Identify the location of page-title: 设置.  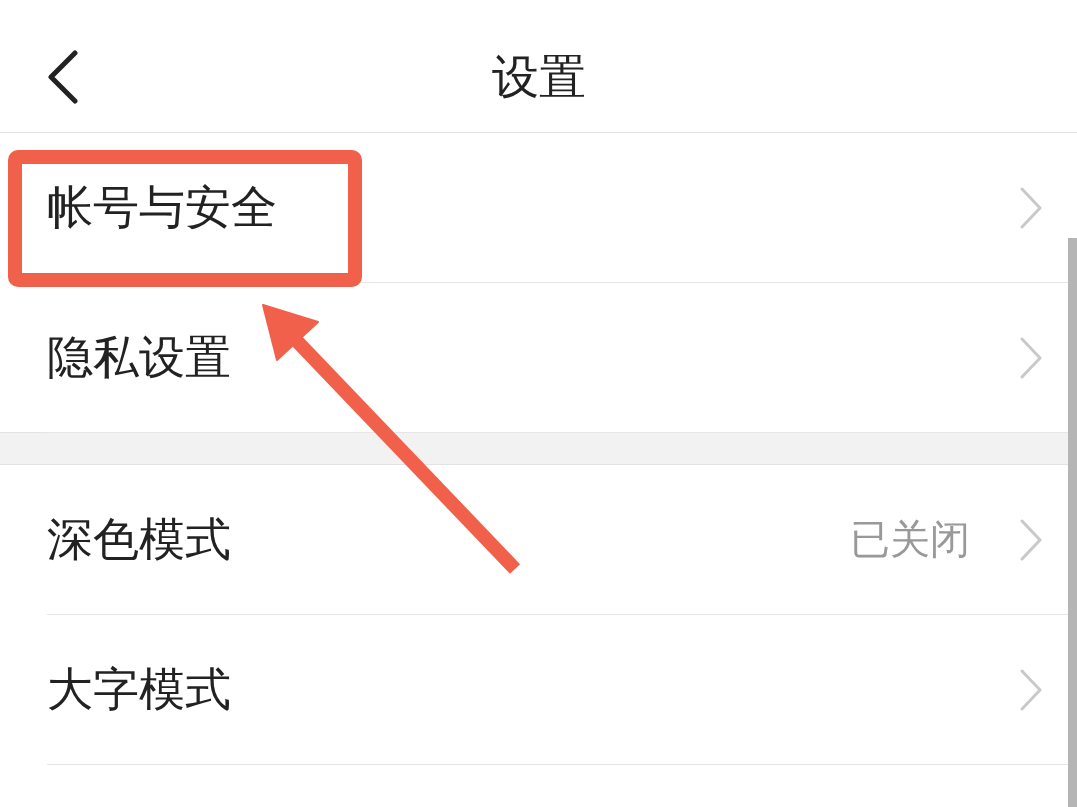
(538, 77).